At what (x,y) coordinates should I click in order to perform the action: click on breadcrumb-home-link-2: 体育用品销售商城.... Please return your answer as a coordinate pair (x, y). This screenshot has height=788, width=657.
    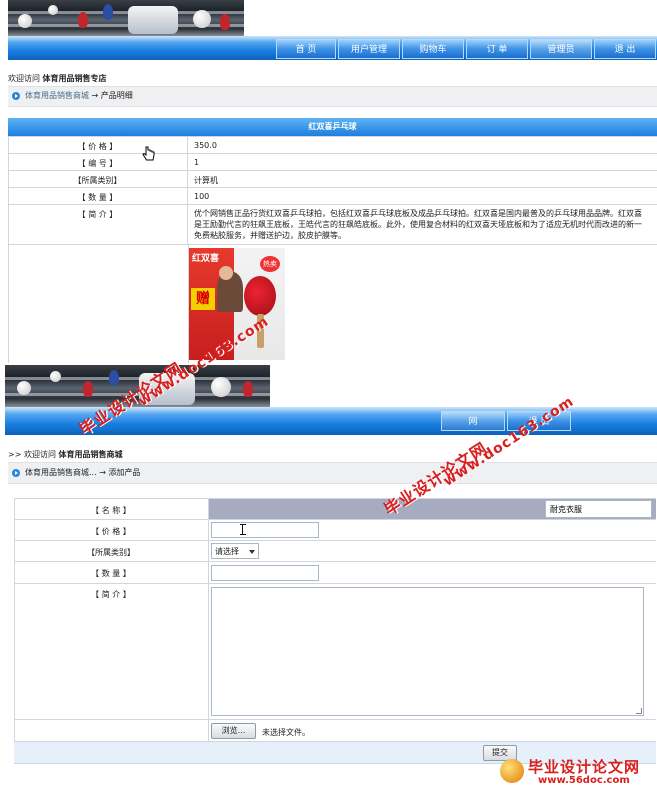
    Looking at the image, I should click on (61, 472).